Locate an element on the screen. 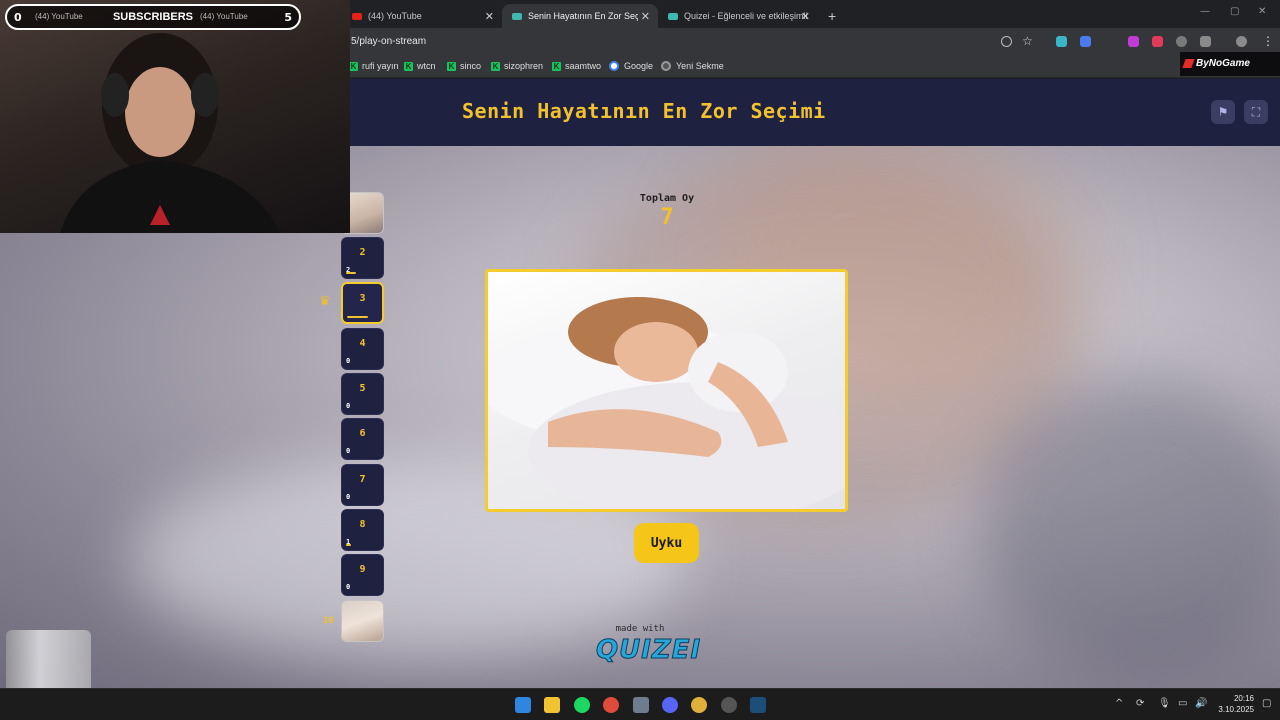  quizei-logo: QUIZEI is located at coordinates (648, 650).